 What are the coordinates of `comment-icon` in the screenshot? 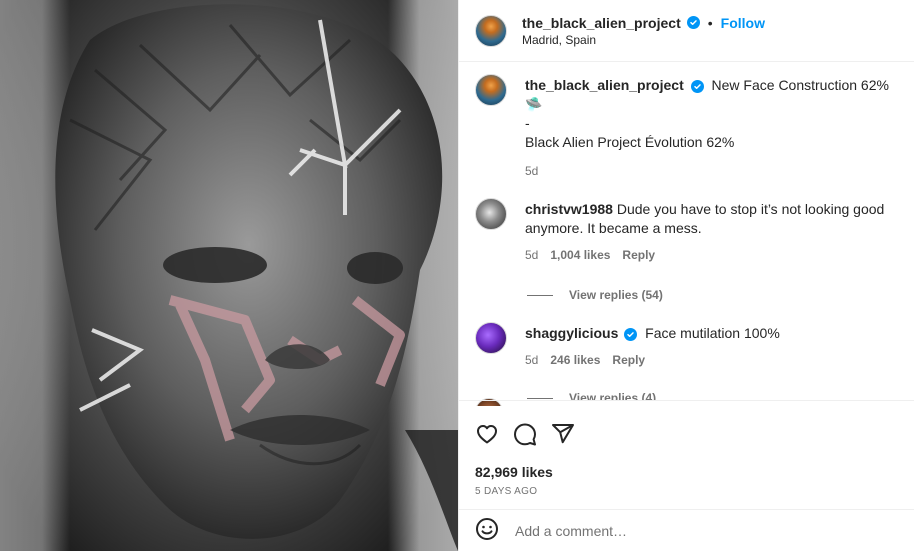 It's located at (525, 434).